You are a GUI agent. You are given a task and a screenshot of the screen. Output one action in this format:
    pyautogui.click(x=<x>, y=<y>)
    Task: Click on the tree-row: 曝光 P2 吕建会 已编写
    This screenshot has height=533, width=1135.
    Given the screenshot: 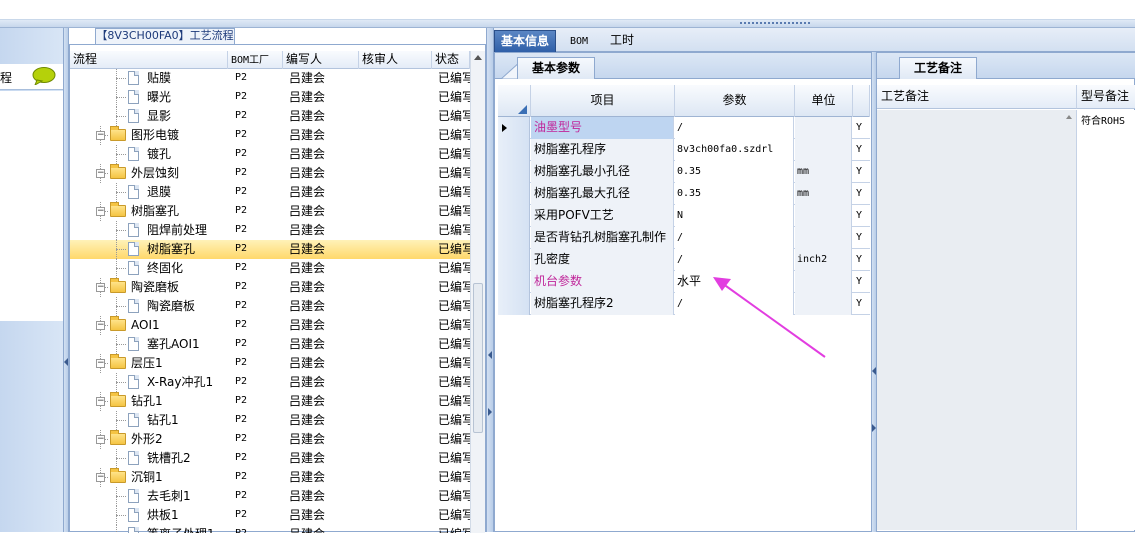 What is the action you would take?
    pyautogui.click(x=270, y=97)
    